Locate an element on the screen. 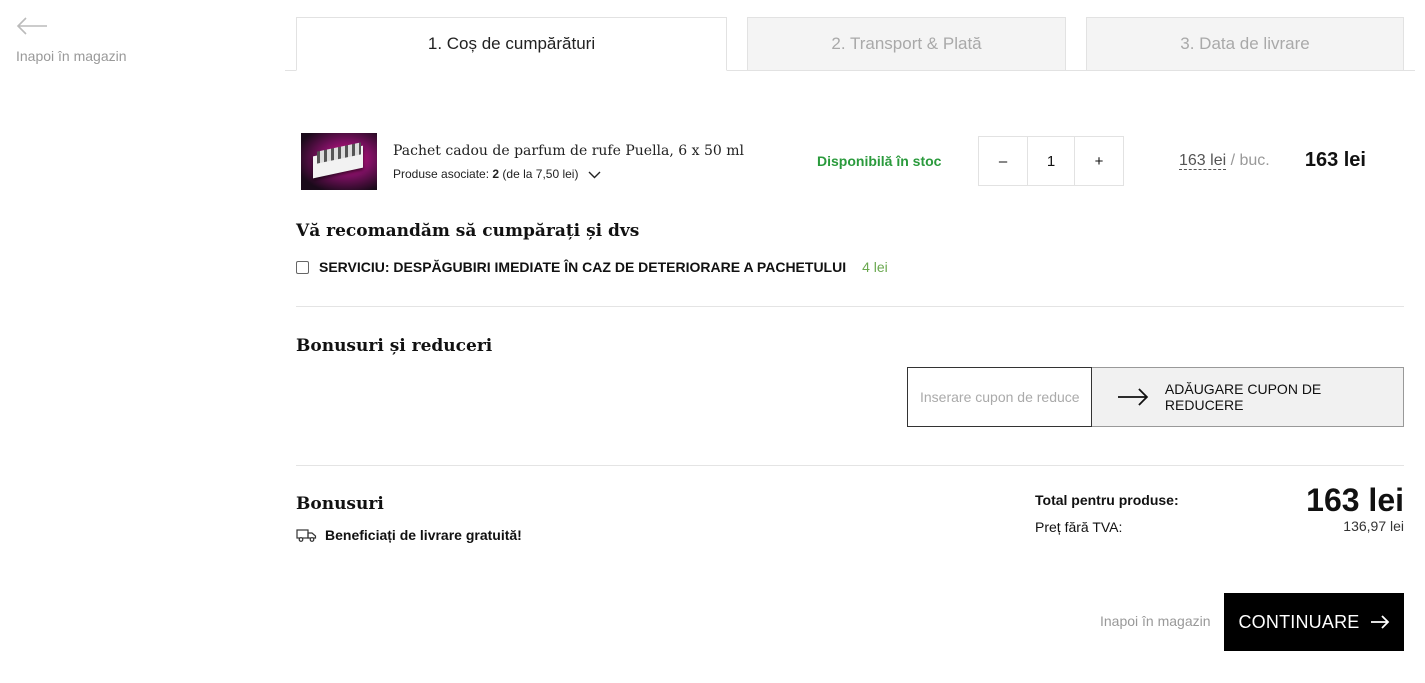 The width and height of the screenshot is (1425, 683). coupon-input is located at coordinates (999, 397).